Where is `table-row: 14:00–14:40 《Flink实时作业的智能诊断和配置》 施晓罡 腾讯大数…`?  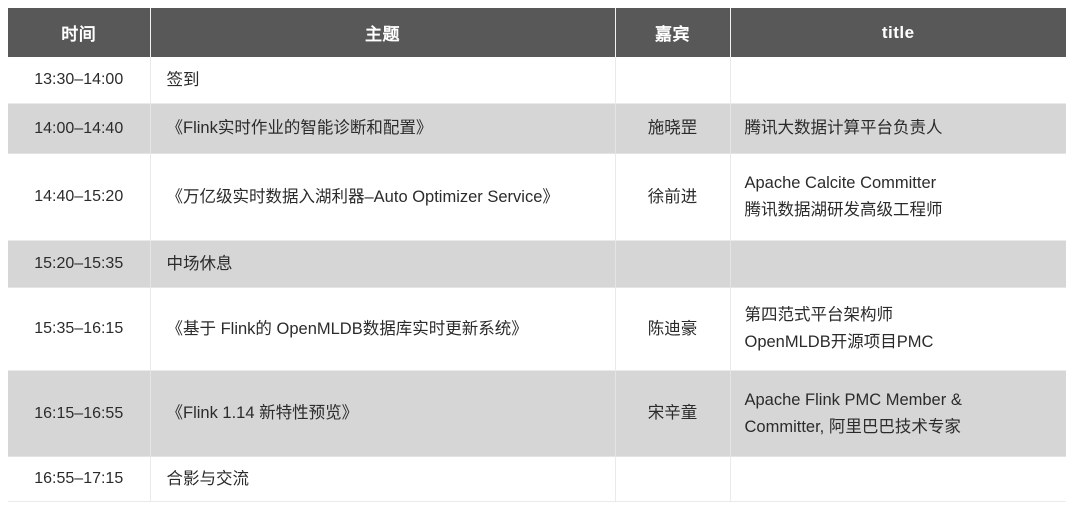 table-row: 14:00–14:40 《Flink实时作业的智能诊断和配置》 施晓罡 腾讯大数… is located at coordinates (537, 128).